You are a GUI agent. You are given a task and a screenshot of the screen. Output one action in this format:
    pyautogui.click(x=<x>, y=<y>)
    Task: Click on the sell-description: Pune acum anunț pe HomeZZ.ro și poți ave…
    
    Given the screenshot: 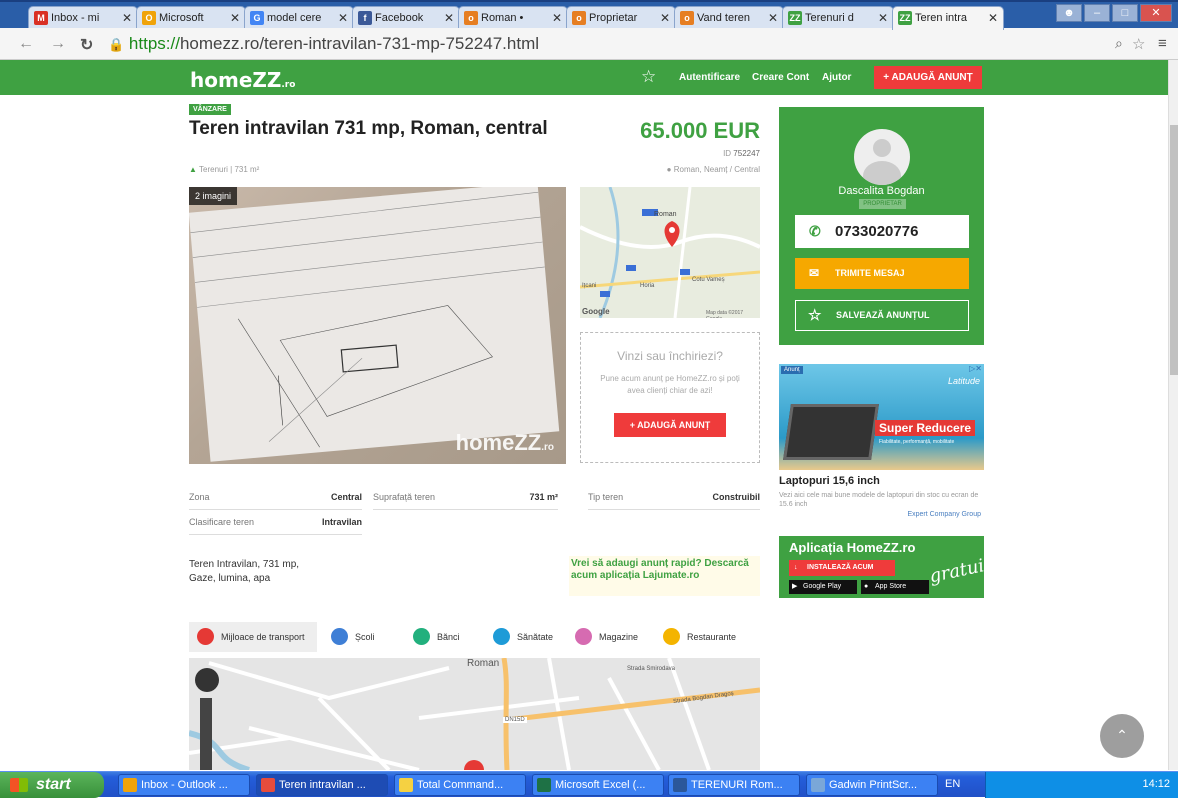 What is the action you would take?
    pyautogui.click(x=670, y=384)
    